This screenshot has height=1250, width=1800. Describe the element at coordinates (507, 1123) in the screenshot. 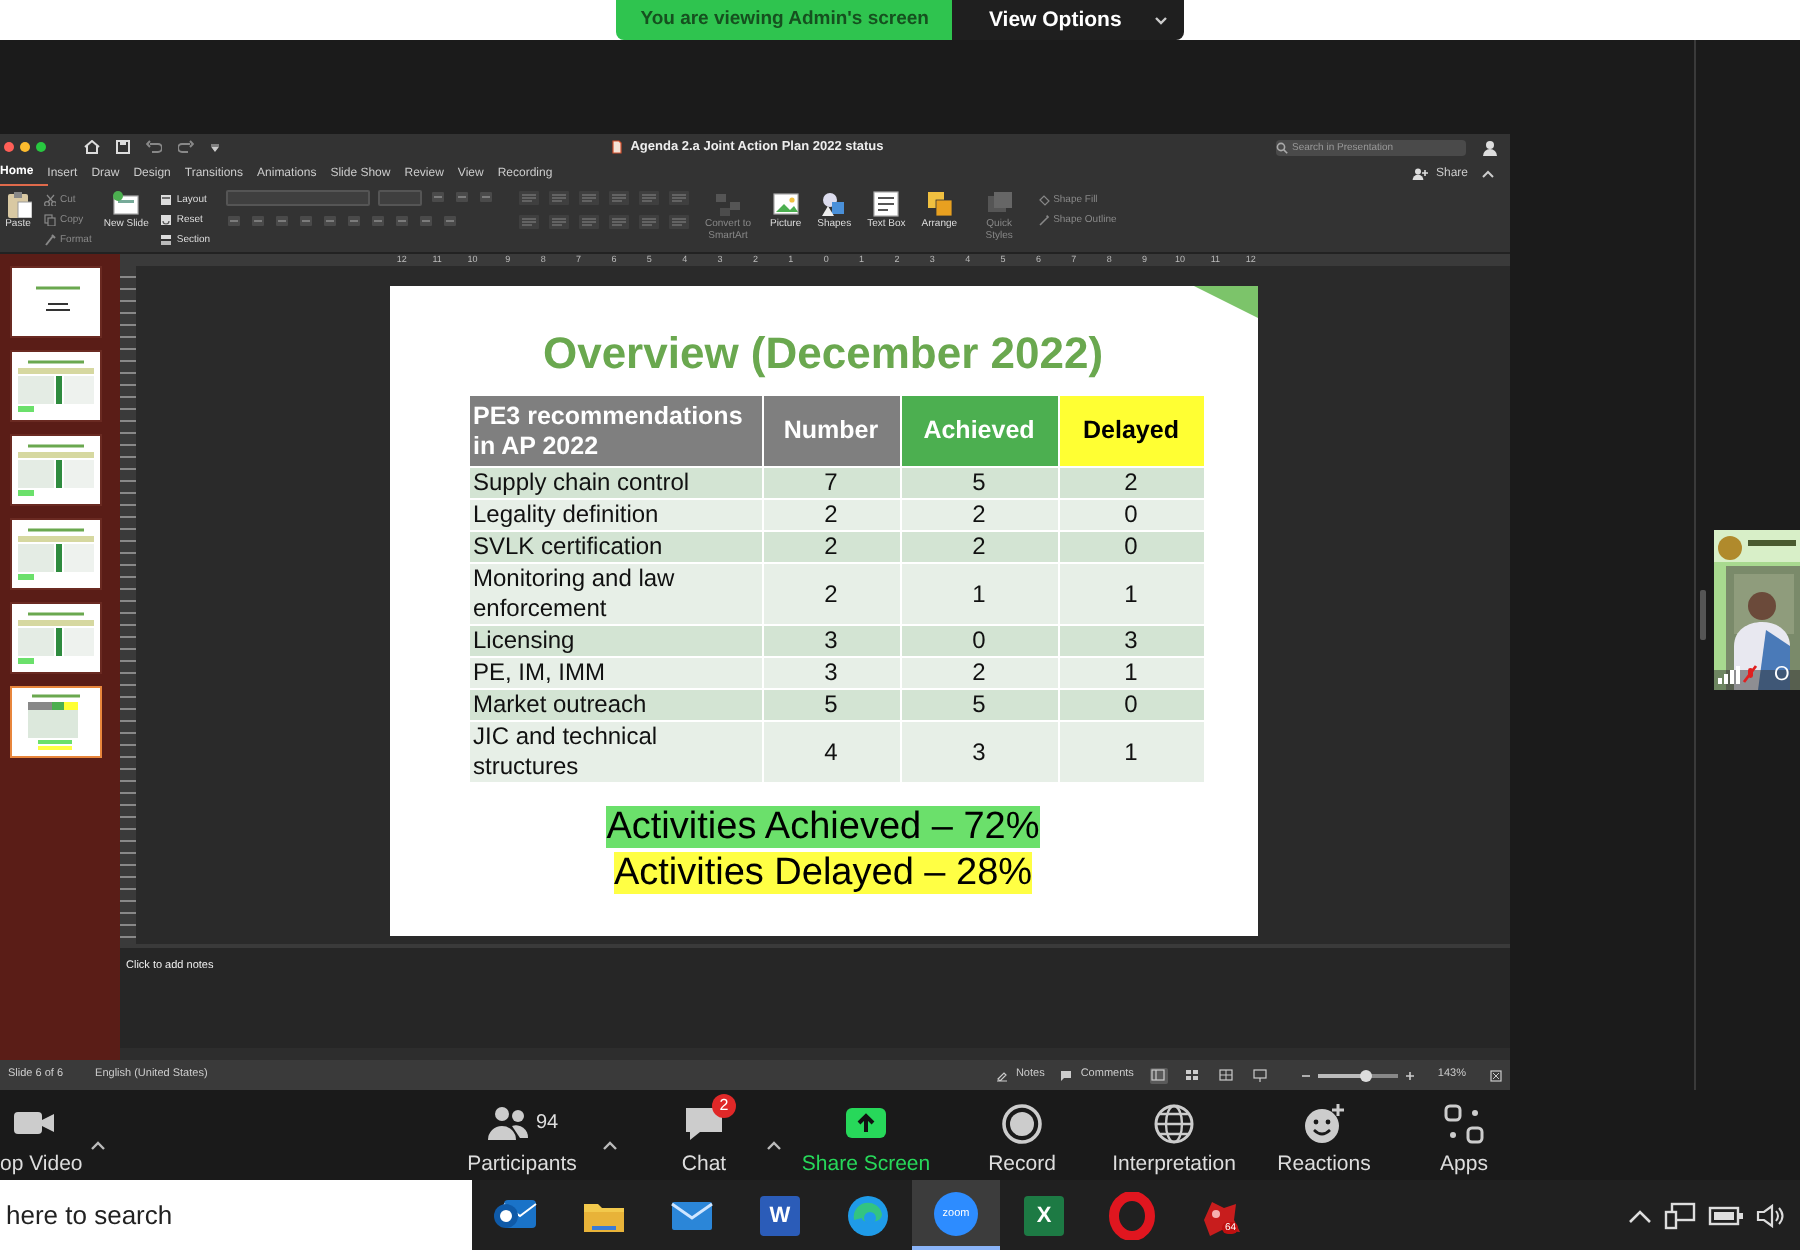

I see `people-icon` at that location.